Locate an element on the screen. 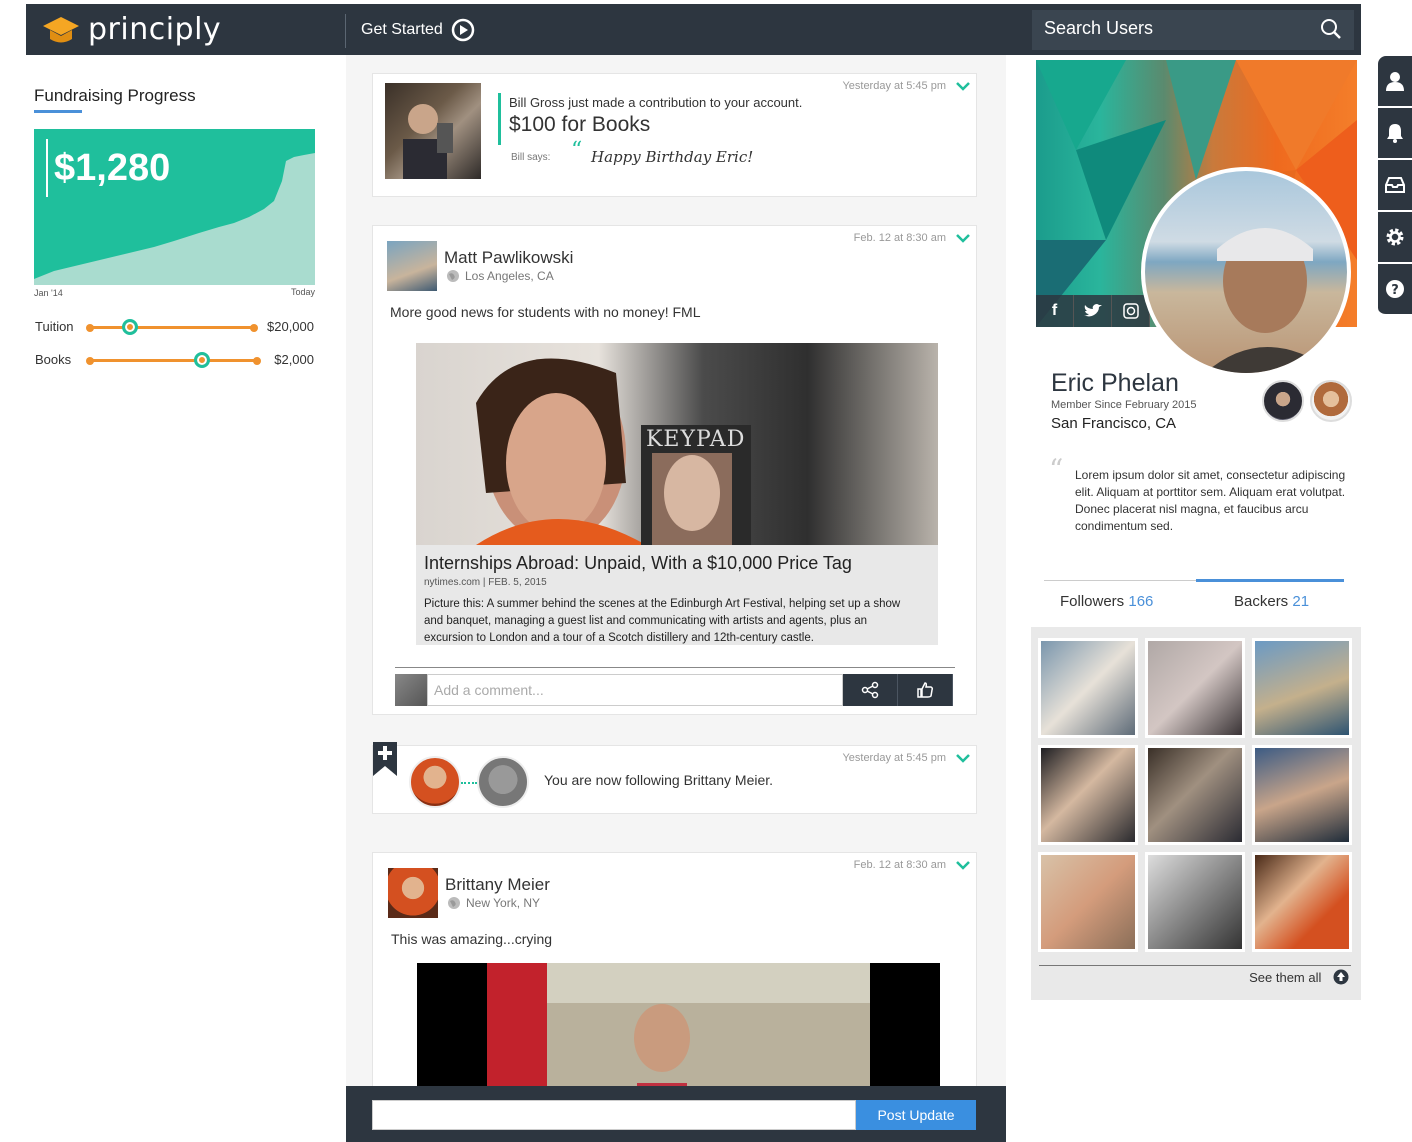  profile-avatar is located at coordinates (1246, 272).